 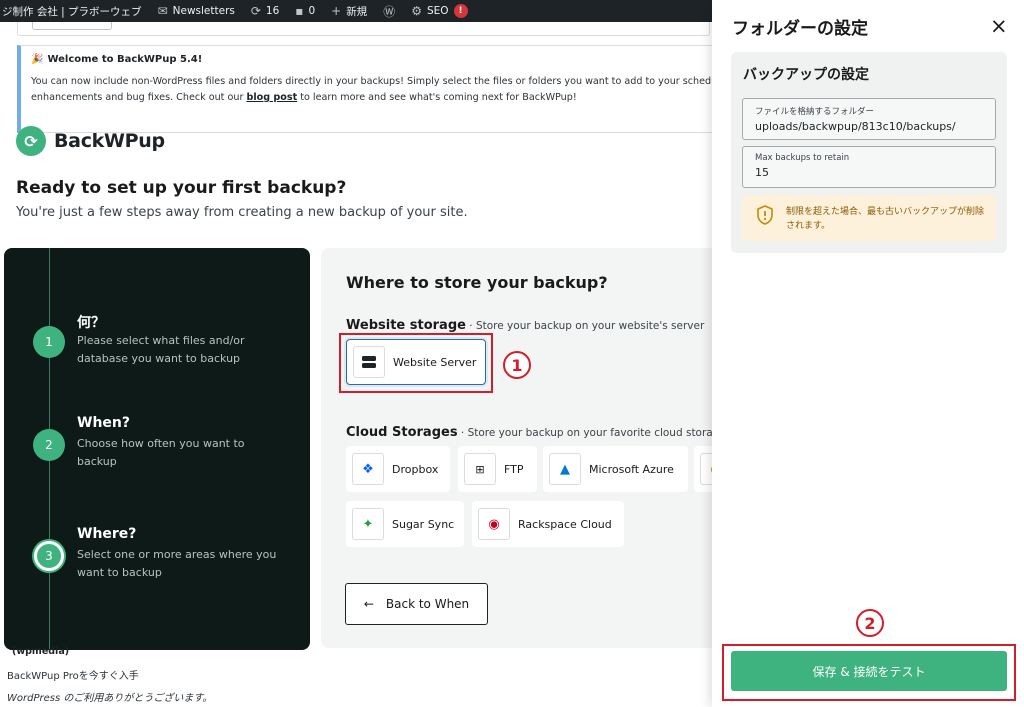 What do you see at coordinates (999, 26) in the screenshot?
I see `close-icon: ×` at bounding box center [999, 26].